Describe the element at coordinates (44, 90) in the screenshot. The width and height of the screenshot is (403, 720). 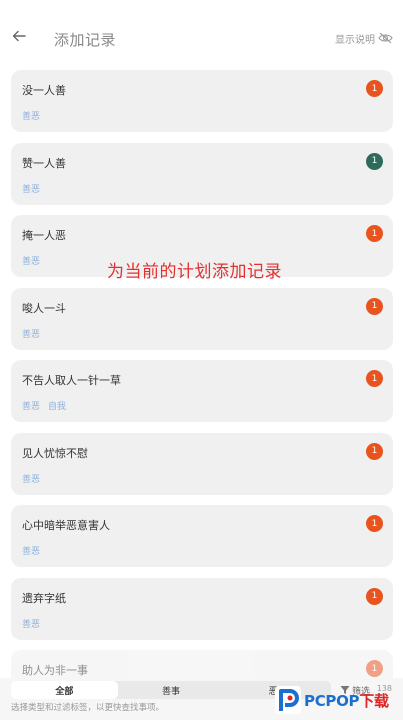
I see `record-title: 没一人善` at that location.